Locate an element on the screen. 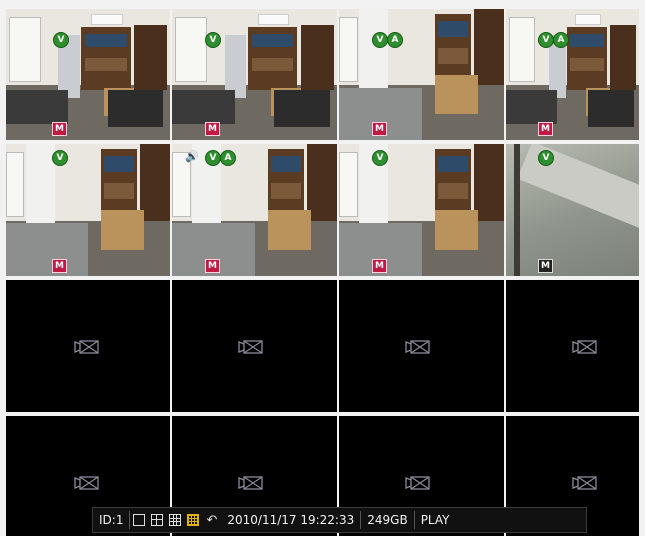 The height and width of the screenshot is (536, 645). camera-tile-4: V A M is located at coordinates (572, 74).